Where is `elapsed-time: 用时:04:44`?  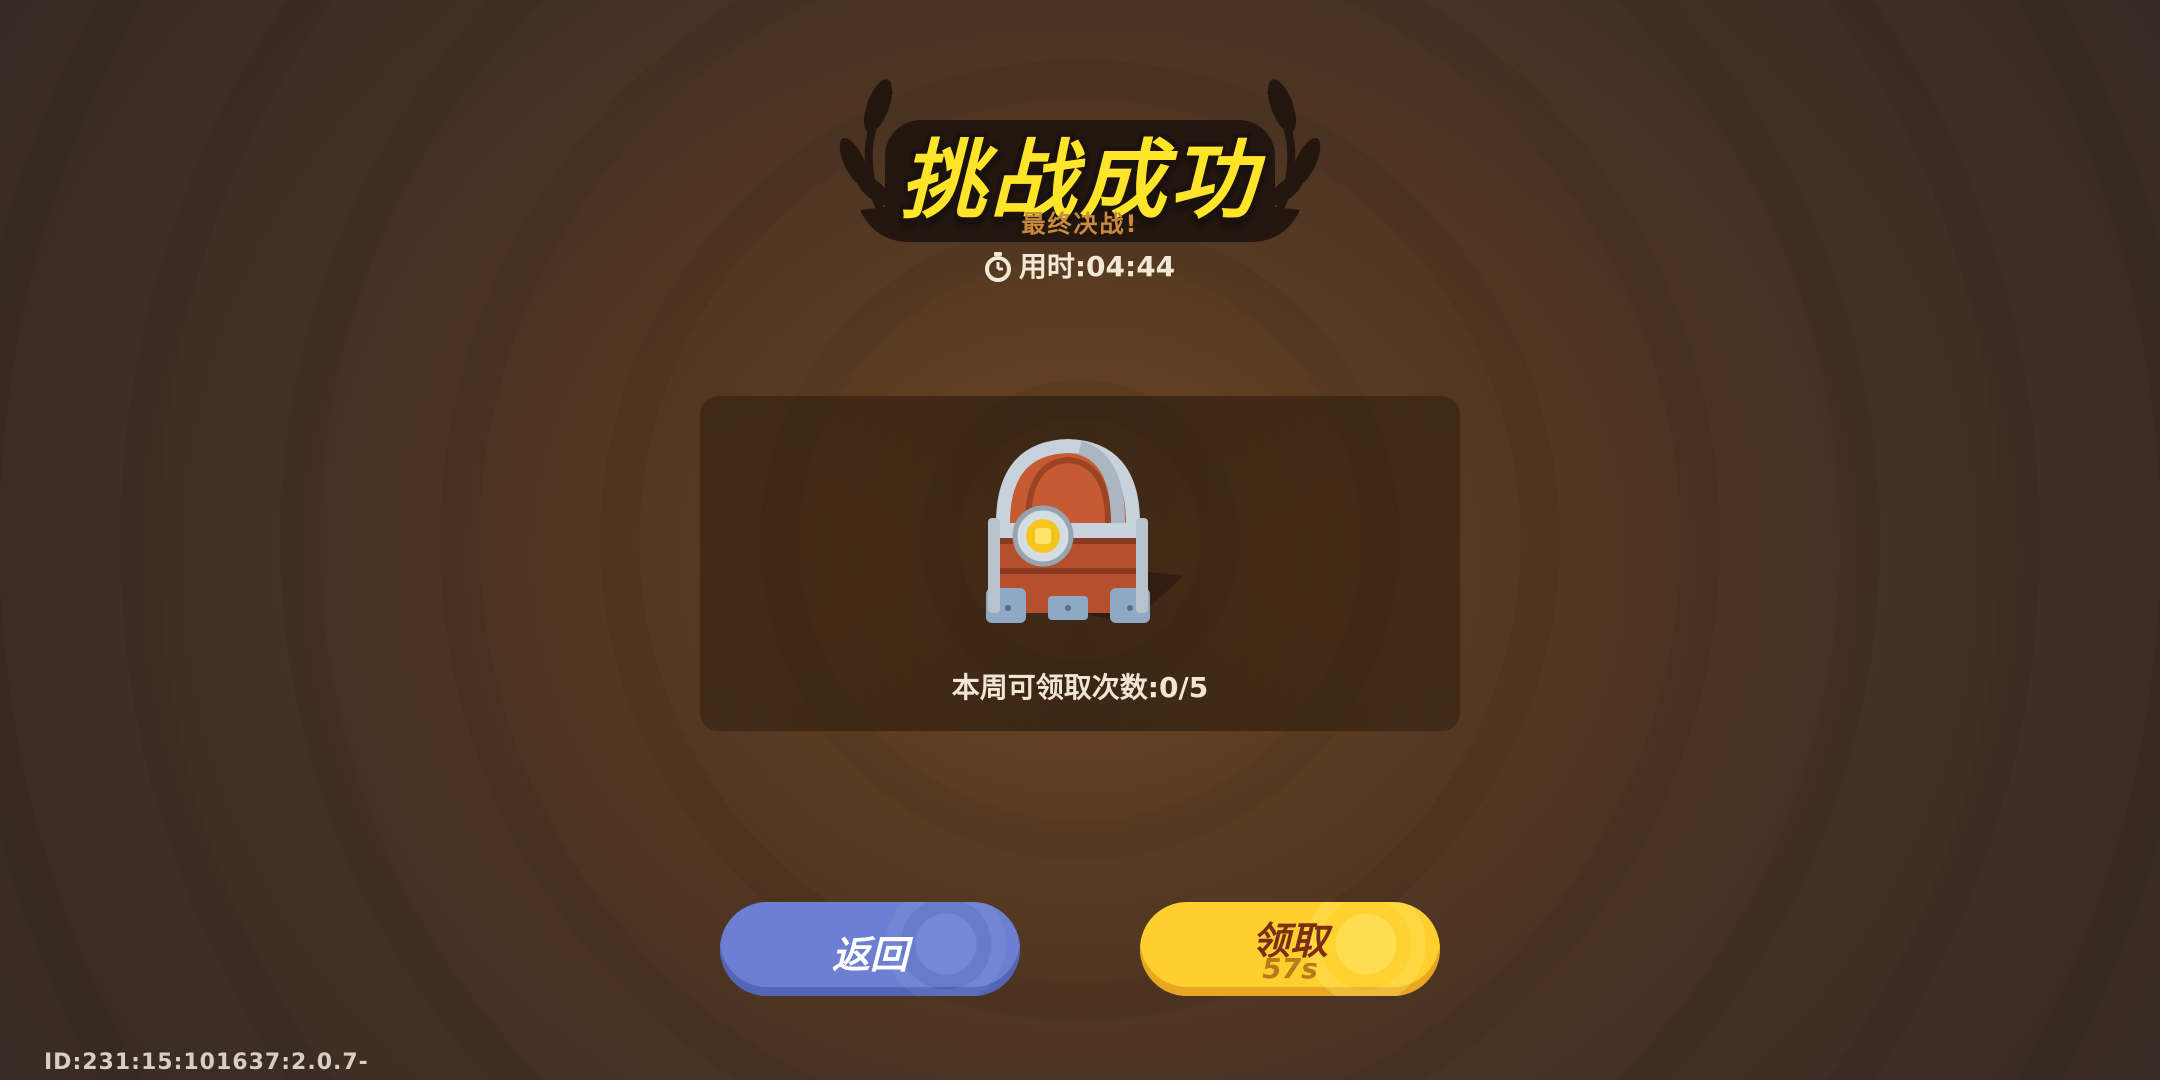
elapsed-time: 用时:04:44 is located at coordinates (1080, 267).